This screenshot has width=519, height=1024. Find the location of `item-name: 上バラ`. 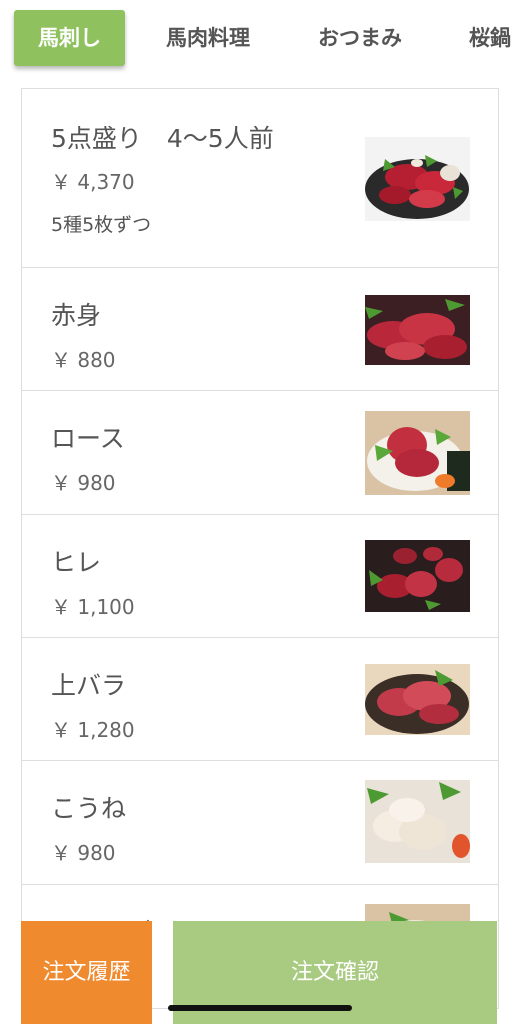

item-name: 上バラ is located at coordinates (89, 685).